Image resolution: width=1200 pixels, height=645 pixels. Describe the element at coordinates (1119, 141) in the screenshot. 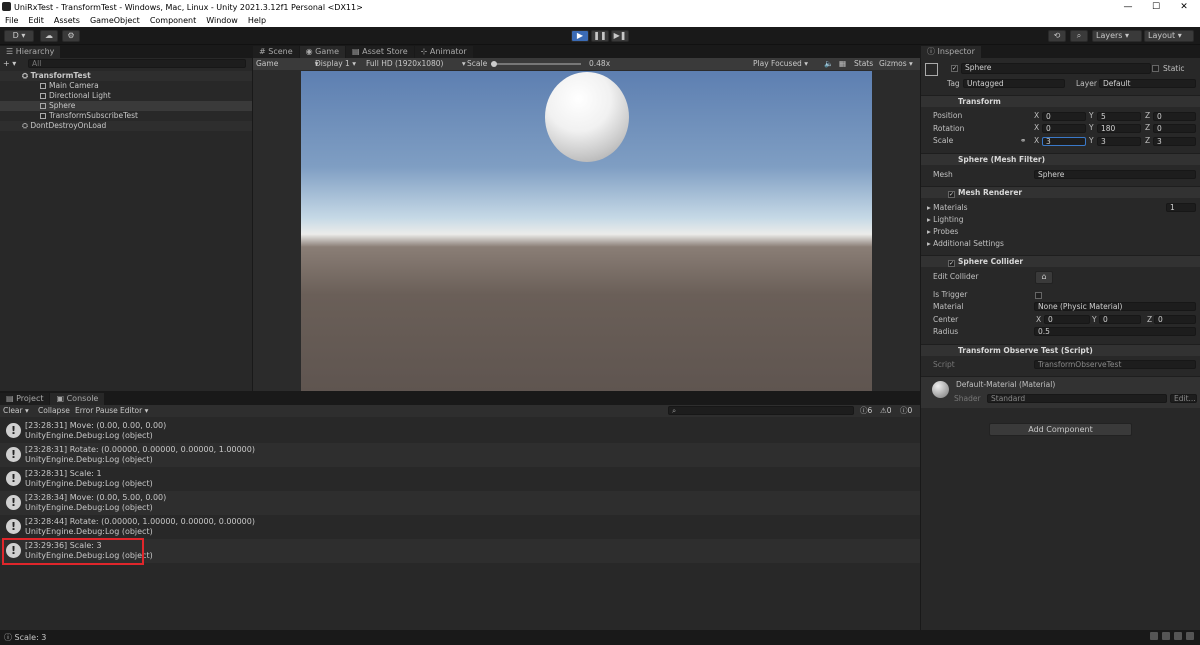

I see `transform-scl-y-field: 3` at that location.